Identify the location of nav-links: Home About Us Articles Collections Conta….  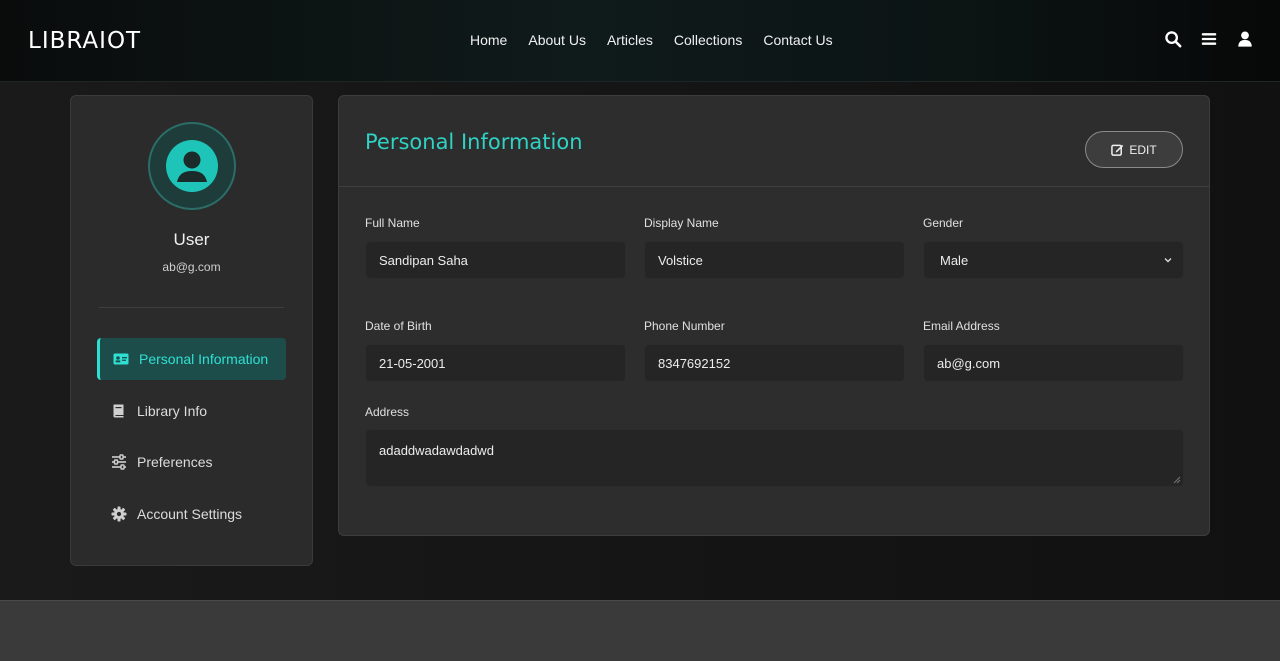
(651, 40).